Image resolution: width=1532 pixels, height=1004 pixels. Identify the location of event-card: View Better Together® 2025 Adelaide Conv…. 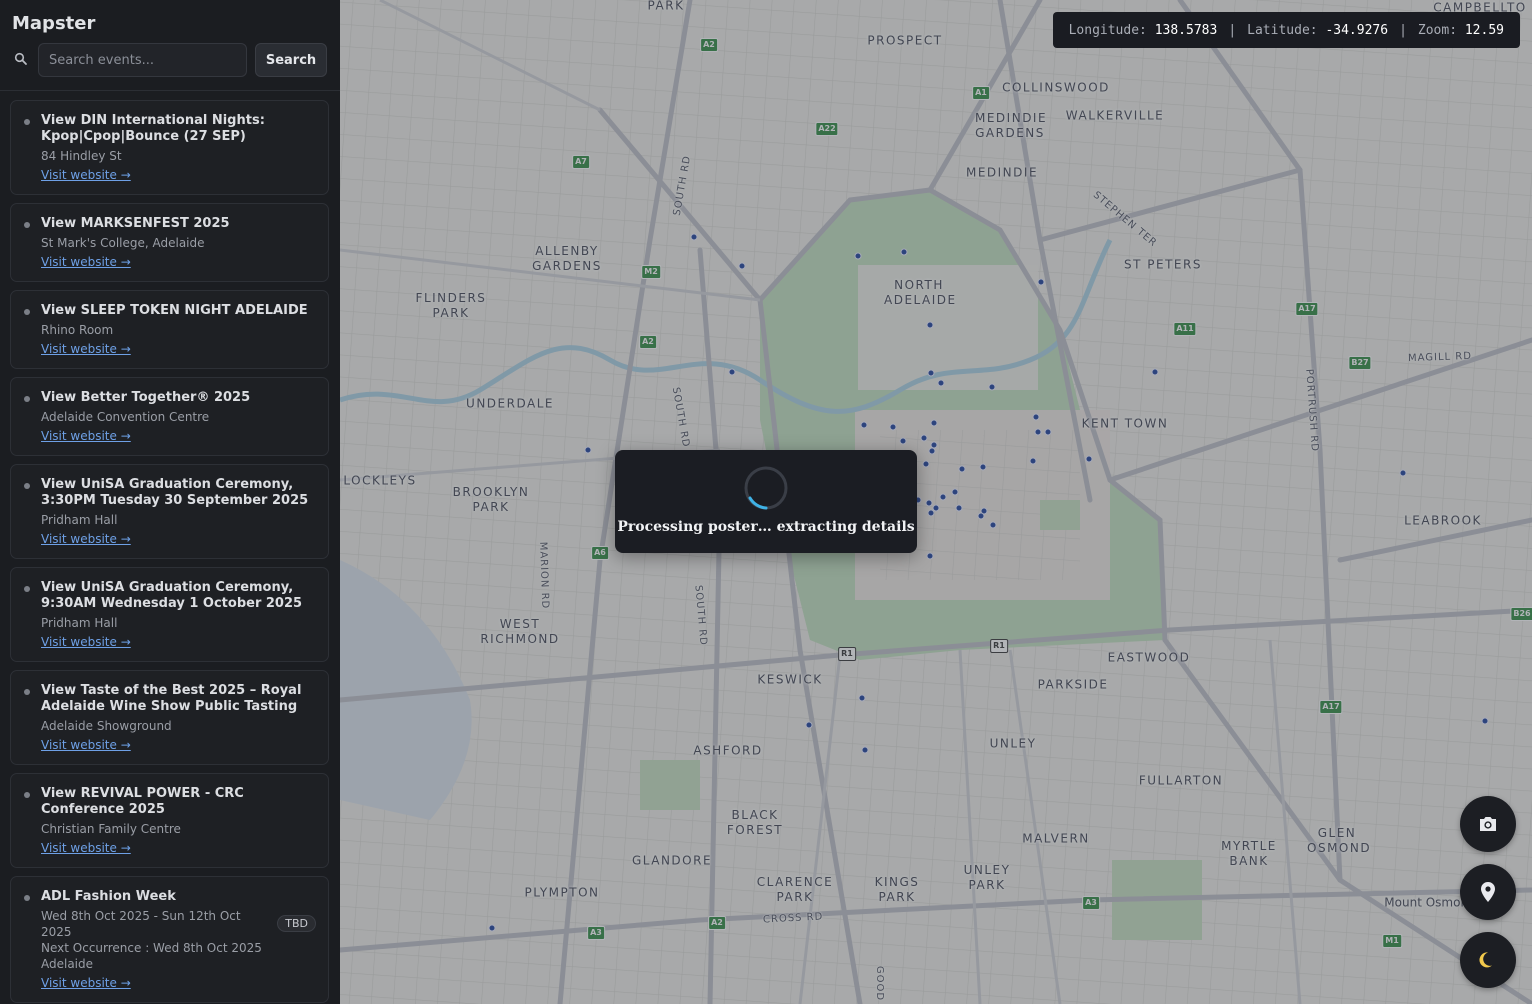
(169, 416).